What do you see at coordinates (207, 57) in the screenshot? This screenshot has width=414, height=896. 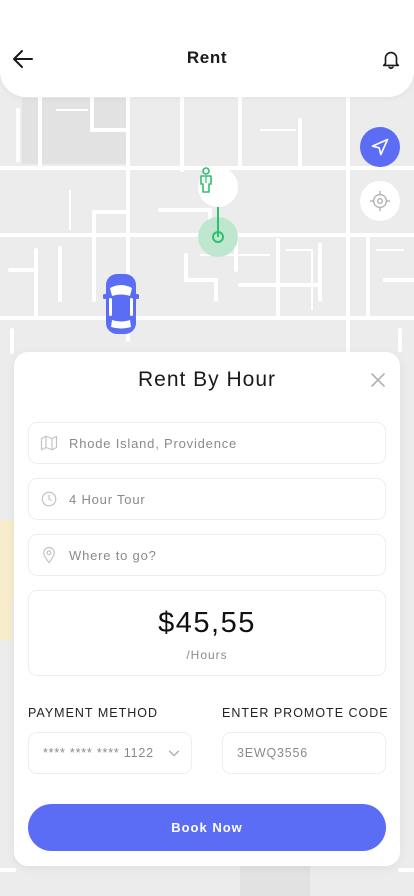 I see `page-title: Rent` at bounding box center [207, 57].